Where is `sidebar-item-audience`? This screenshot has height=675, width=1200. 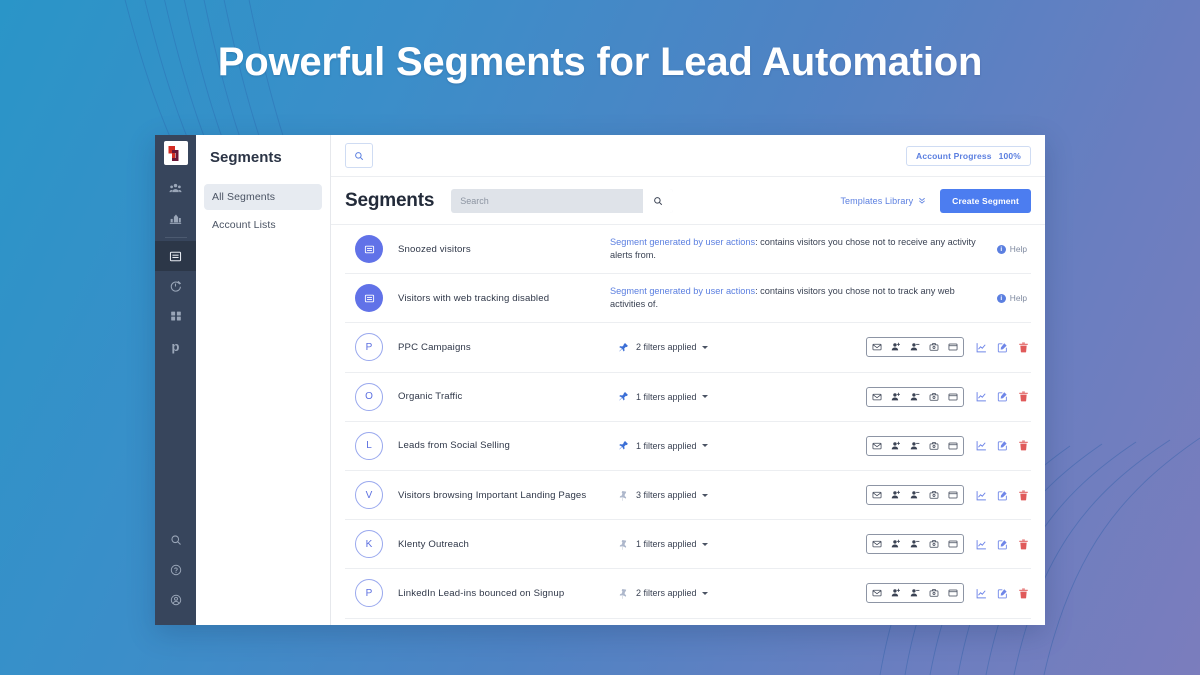 sidebar-item-audience is located at coordinates (175, 188).